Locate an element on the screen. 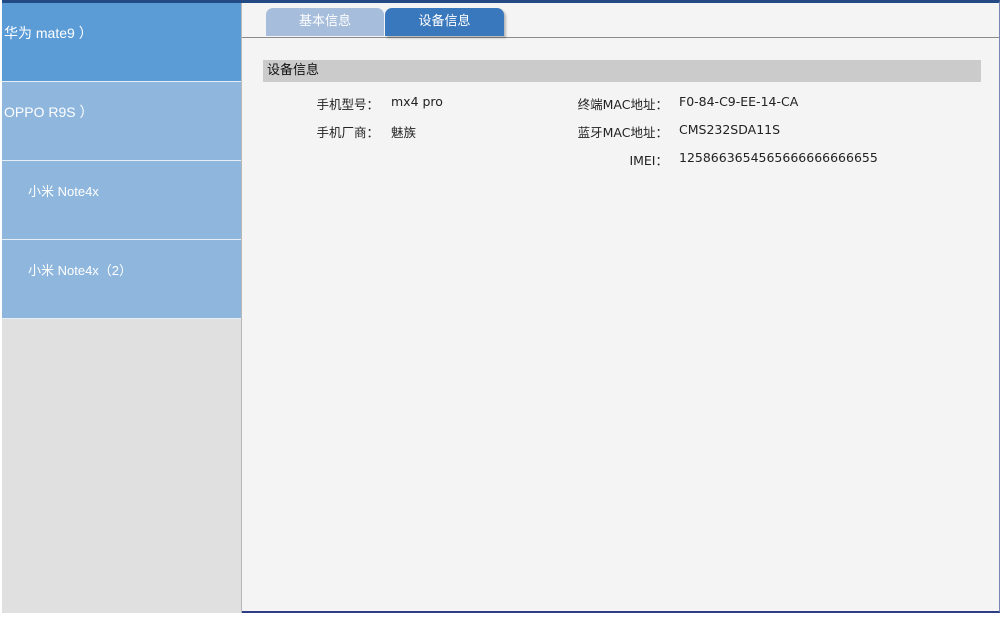 The width and height of the screenshot is (1002, 617). bluetooth-mac-value: CMS232SDA11S is located at coordinates (730, 129).